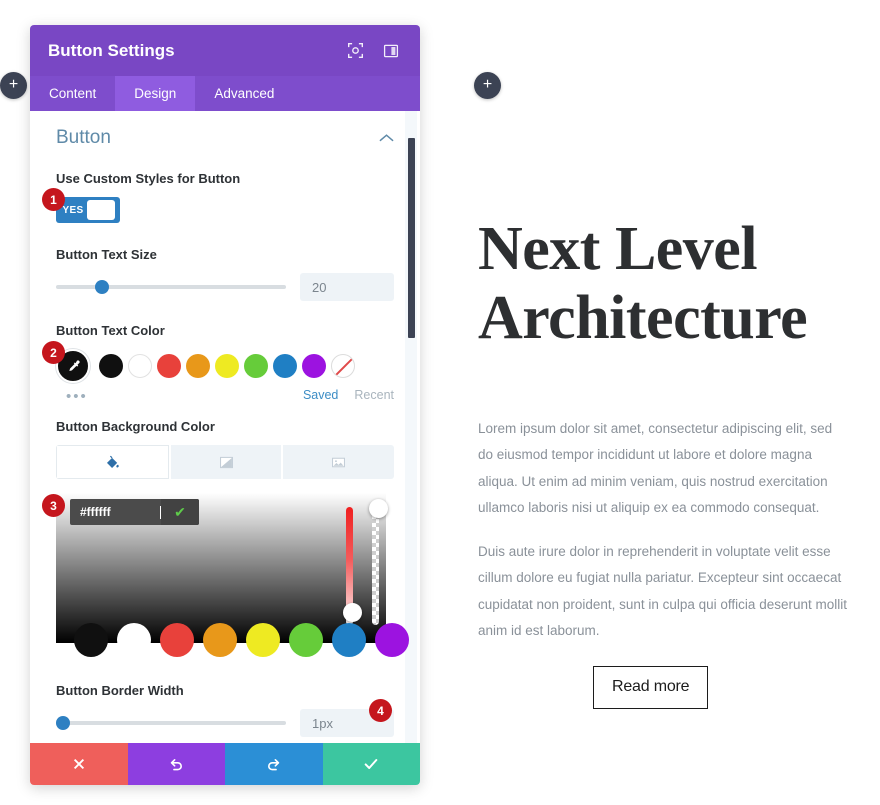 This screenshot has width=880, height=805. Describe the element at coordinates (349, 640) in the screenshot. I see `preset-blue` at that location.